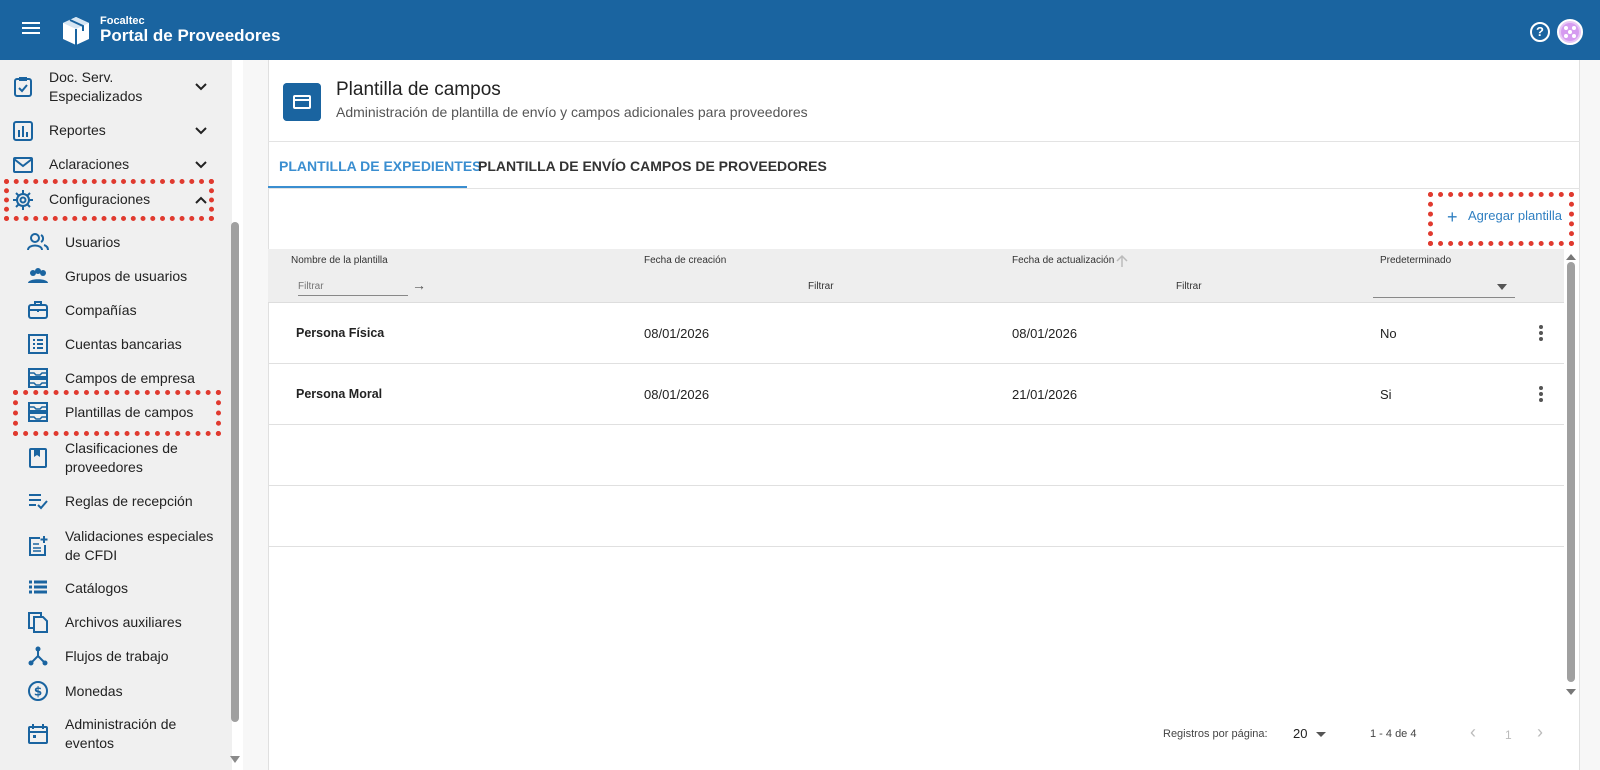 The image size is (1600, 770). I want to click on sidebar-item-label: Archivos auxiliares, so click(123, 622).